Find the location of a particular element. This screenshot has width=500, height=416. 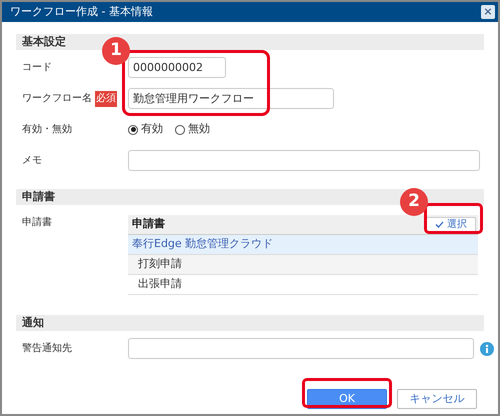

list-row: 打刻申請 is located at coordinates (303, 265).